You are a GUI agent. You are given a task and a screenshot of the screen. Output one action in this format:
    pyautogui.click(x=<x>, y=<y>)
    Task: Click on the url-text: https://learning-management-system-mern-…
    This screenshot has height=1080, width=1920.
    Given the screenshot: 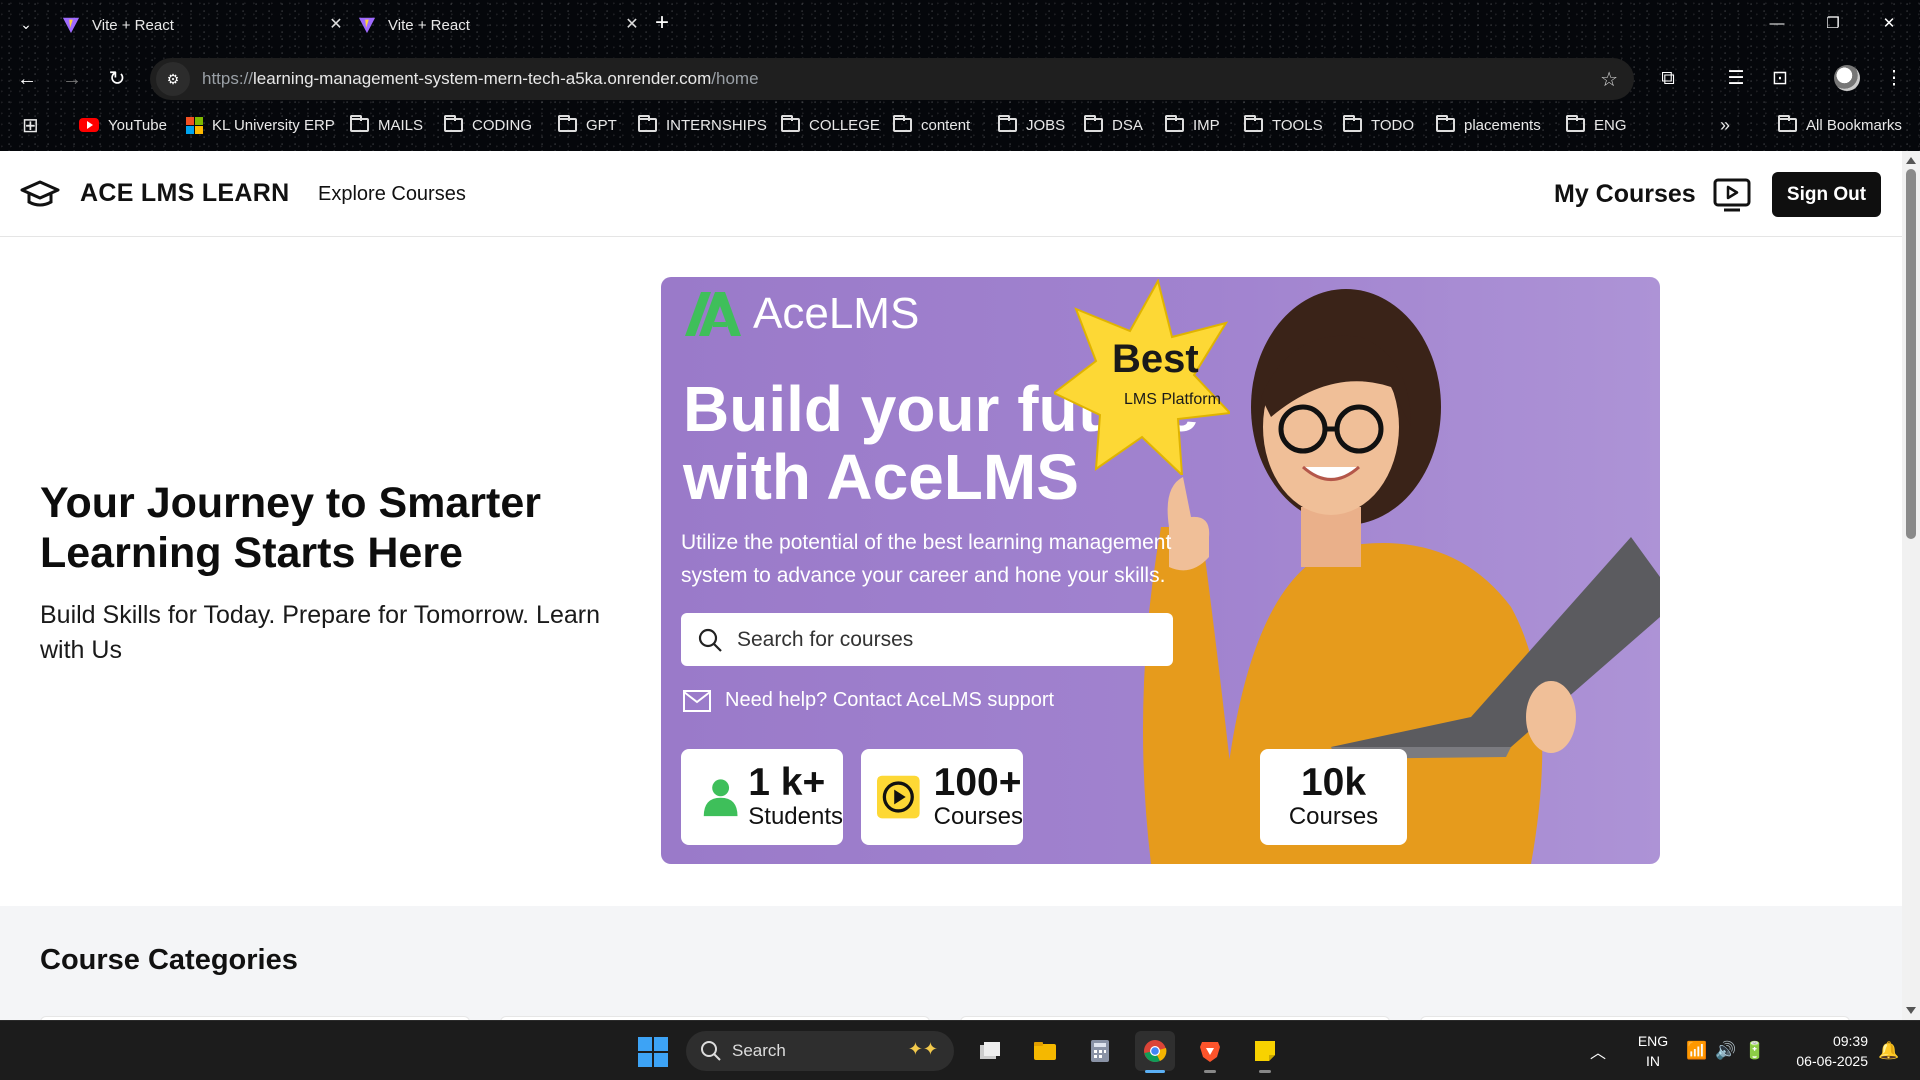 What is the action you would take?
    pyautogui.click(x=480, y=79)
    